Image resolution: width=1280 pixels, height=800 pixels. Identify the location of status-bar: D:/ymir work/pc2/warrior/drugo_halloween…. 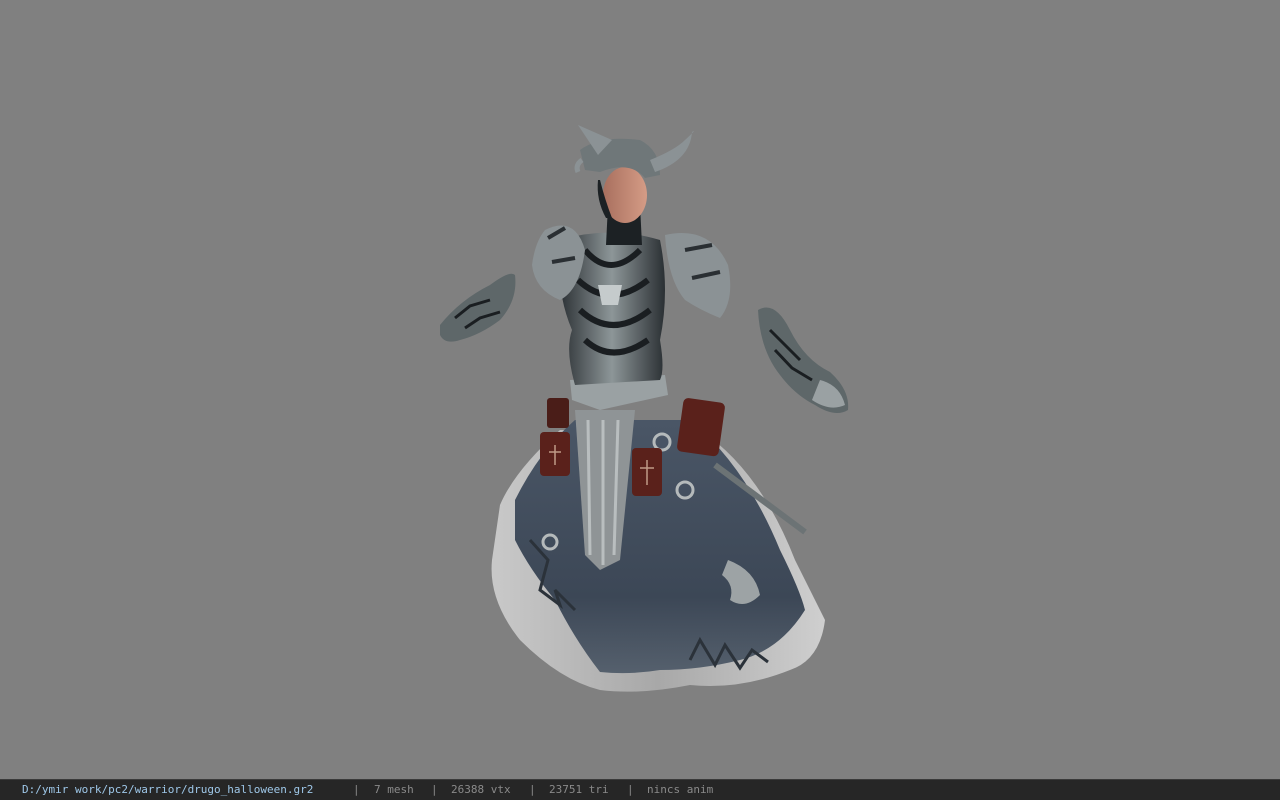
(640, 789).